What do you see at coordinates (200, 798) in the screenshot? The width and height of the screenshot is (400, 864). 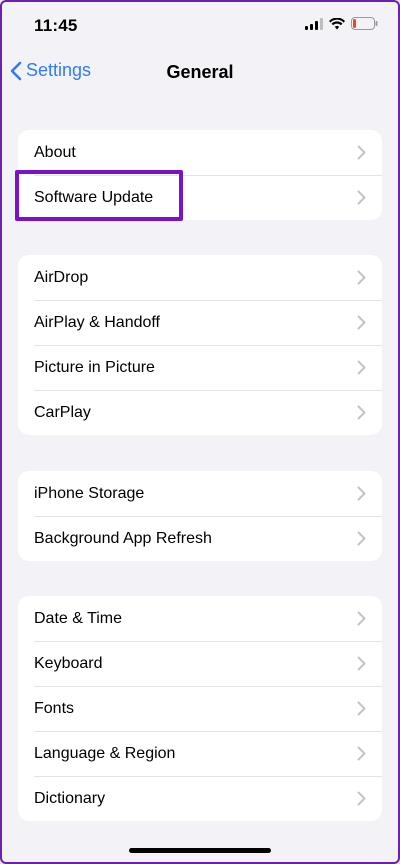 I see `row-dictionary: Dictionary` at bounding box center [200, 798].